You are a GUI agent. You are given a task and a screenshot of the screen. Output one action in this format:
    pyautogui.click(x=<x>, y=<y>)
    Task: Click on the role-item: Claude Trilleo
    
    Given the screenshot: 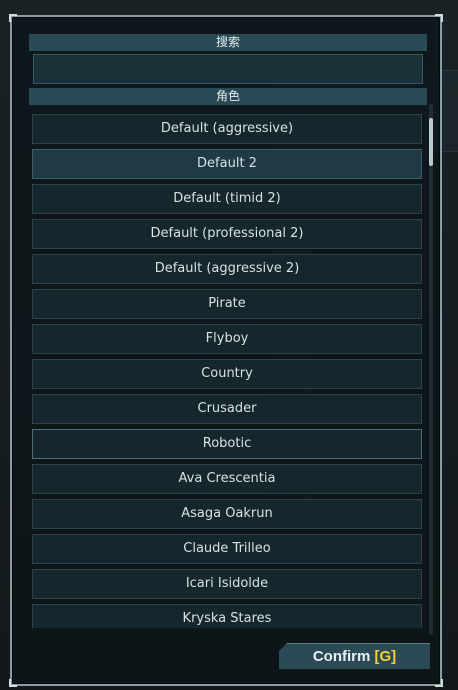 What is the action you would take?
    pyautogui.click(x=227, y=549)
    